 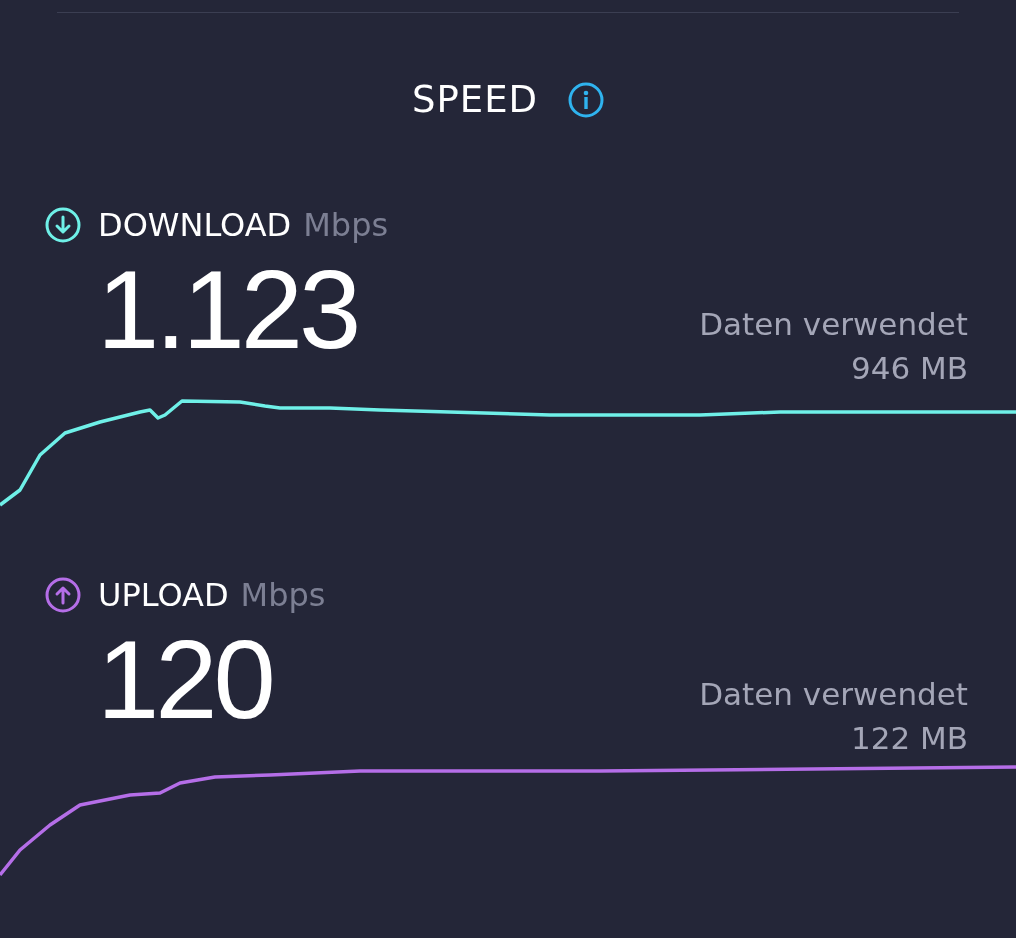 I want to click on section-title: SPEED, so click(x=474, y=100).